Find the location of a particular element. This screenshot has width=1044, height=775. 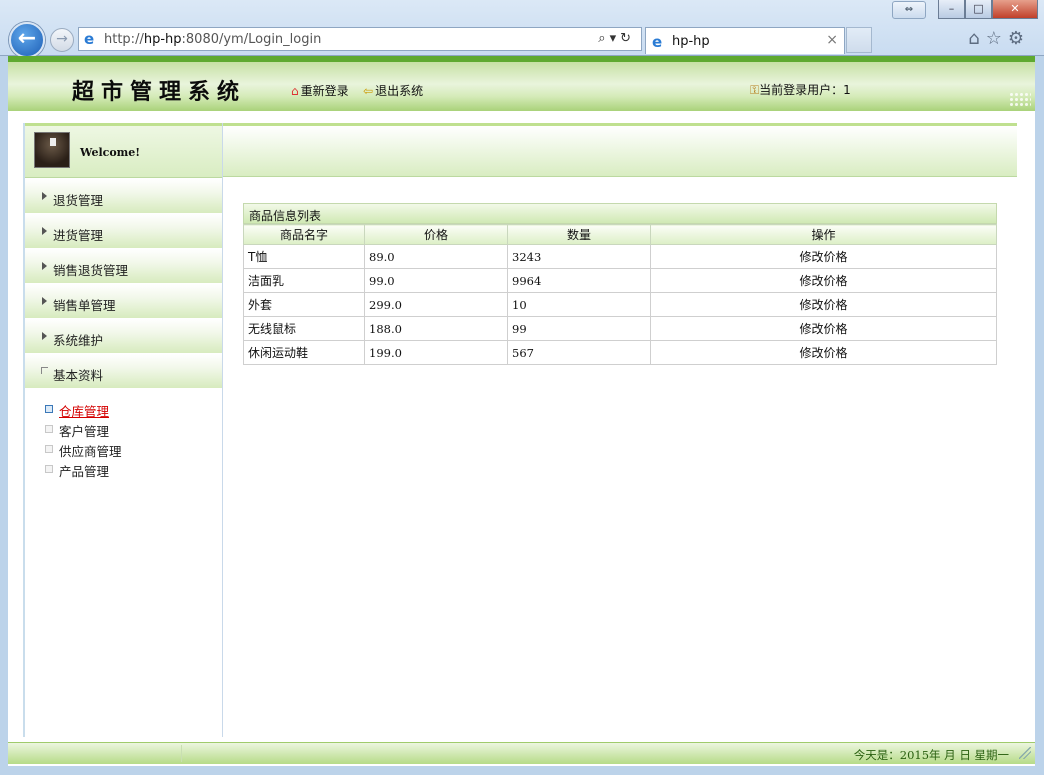

url-text: http://hp-hp:8080/ym/Login_login is located at coordinates (212, 39).